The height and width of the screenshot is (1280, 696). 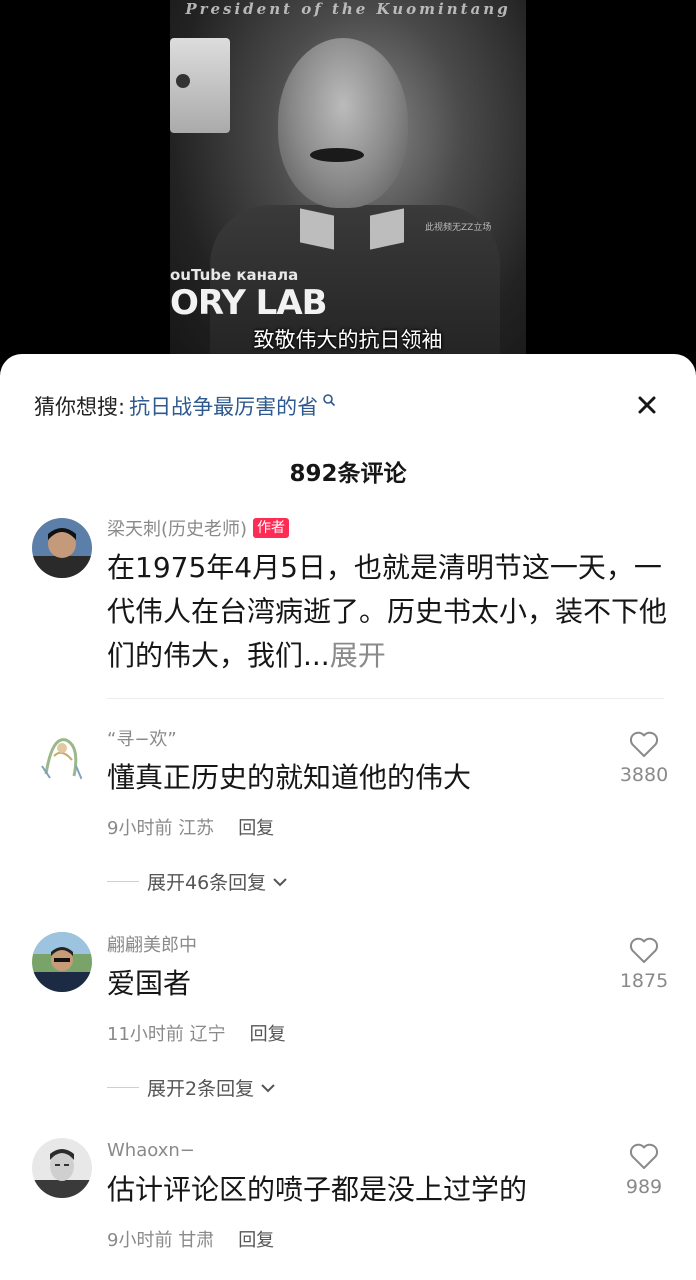 I want to click on comment-text: 懂真正历史的就知道他的伟大, so click(x=289, y=778).